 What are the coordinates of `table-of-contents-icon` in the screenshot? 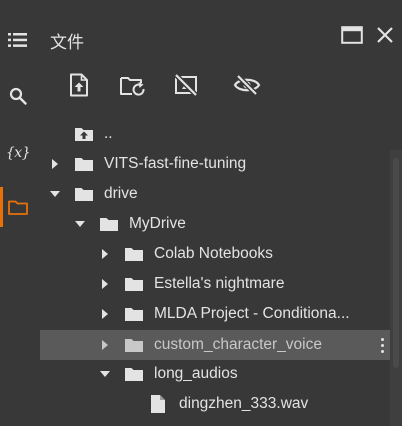 It's located at (17, 40).